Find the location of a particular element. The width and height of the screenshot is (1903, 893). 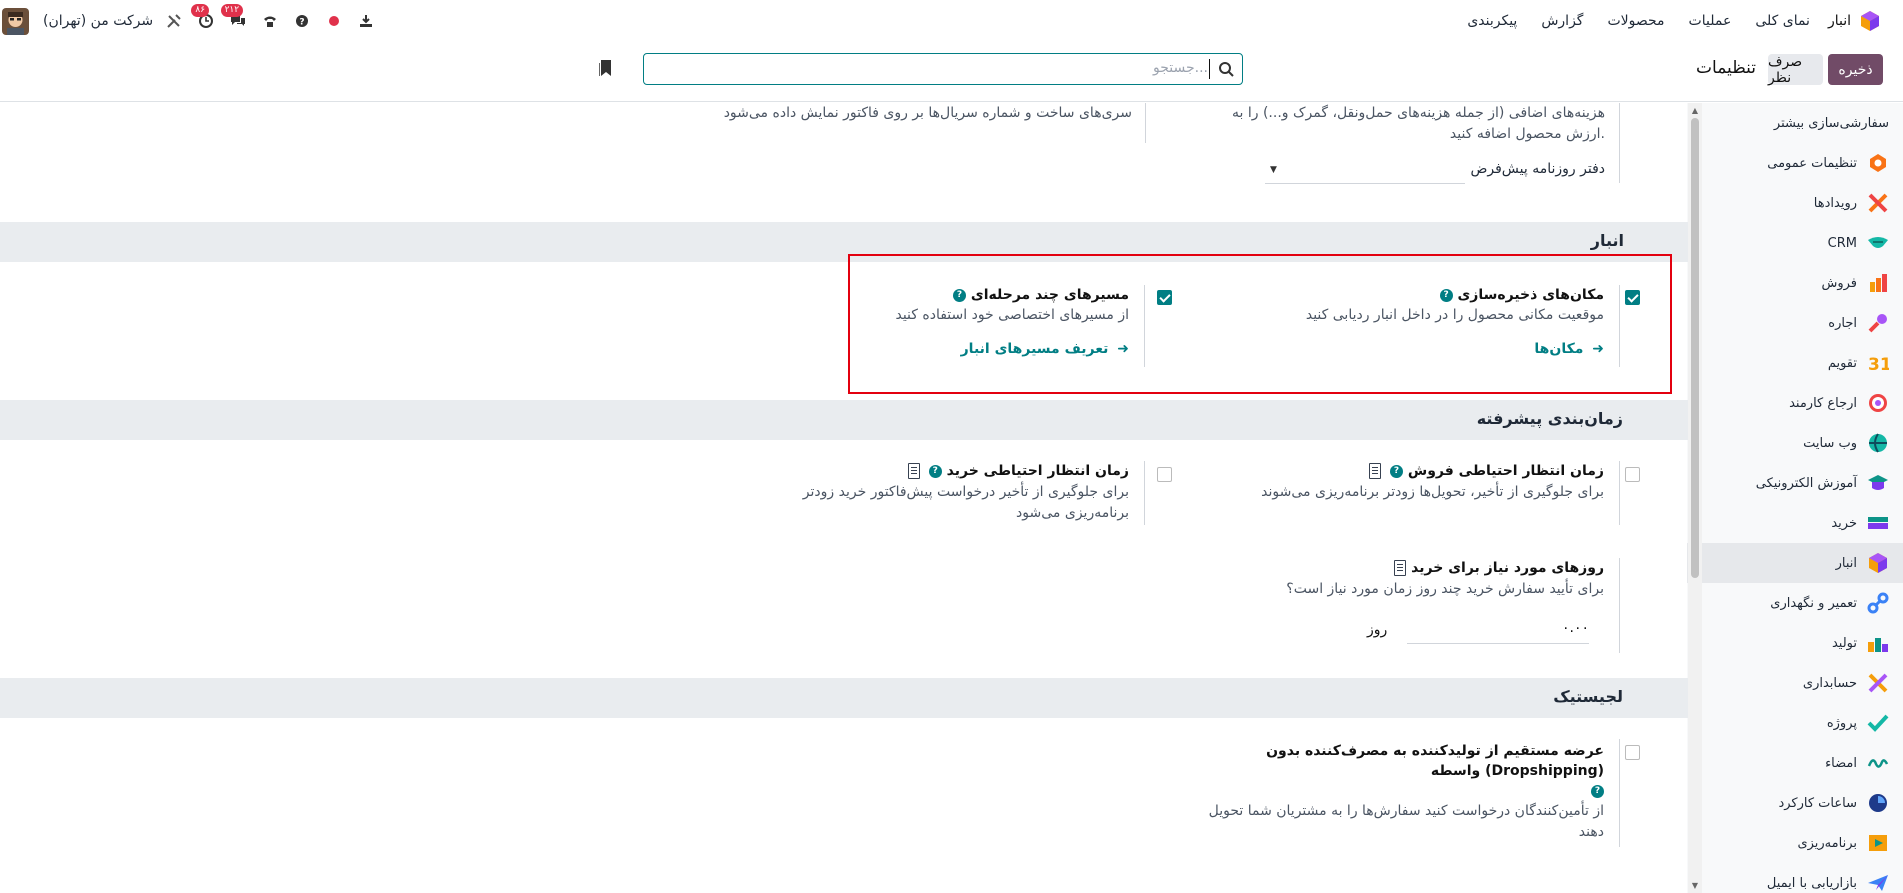

sidebar-item-maintenance: تعمیر و نگهداری is located at coordinates (1795, 603).